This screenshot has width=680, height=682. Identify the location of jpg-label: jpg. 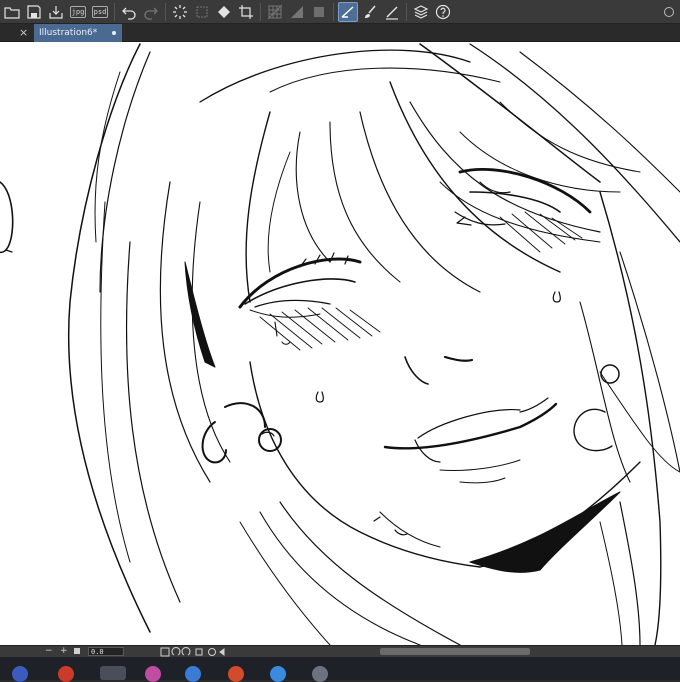
(78, 11).